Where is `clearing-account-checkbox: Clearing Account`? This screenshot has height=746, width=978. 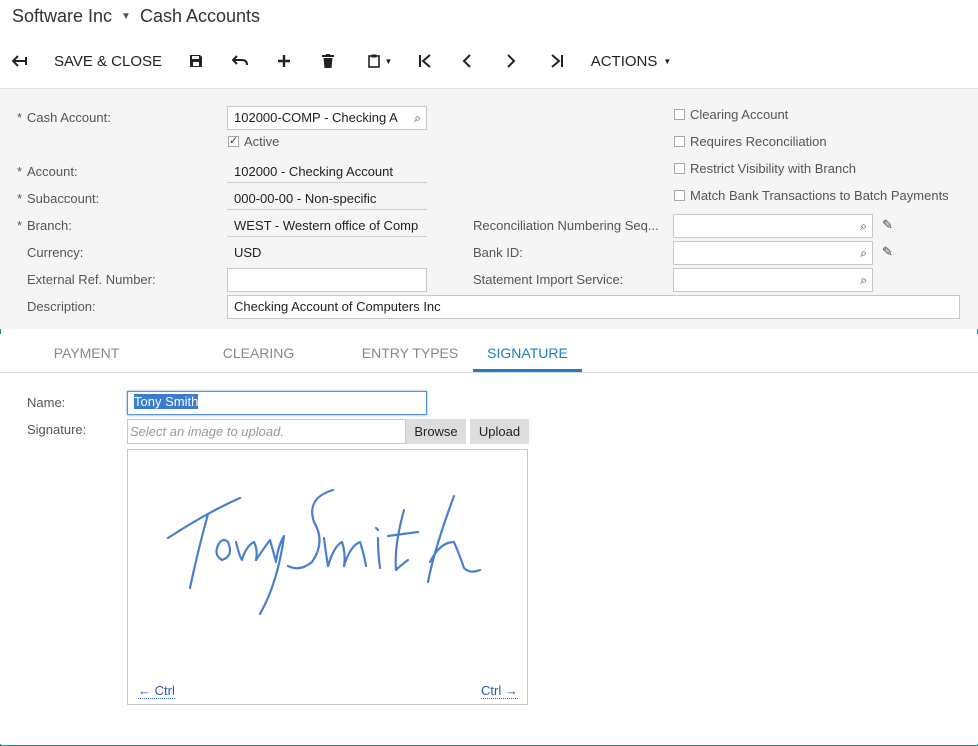 clearing-account-checkbox: Clearing Account is located at coordinates (731, 114).